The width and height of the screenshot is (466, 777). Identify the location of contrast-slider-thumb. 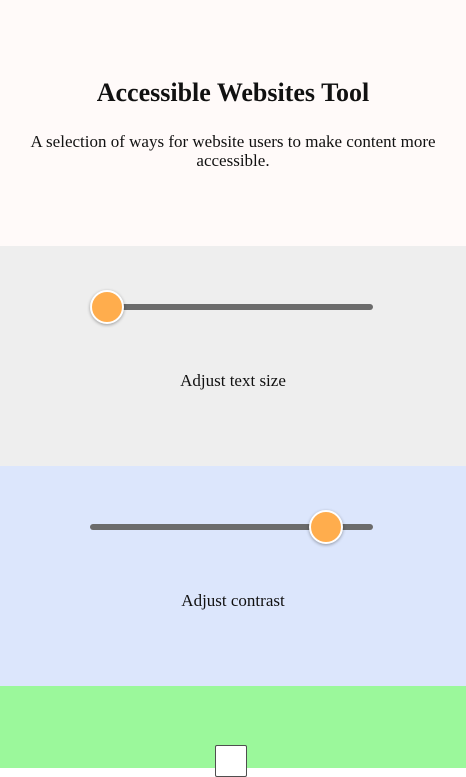
(326, 527).